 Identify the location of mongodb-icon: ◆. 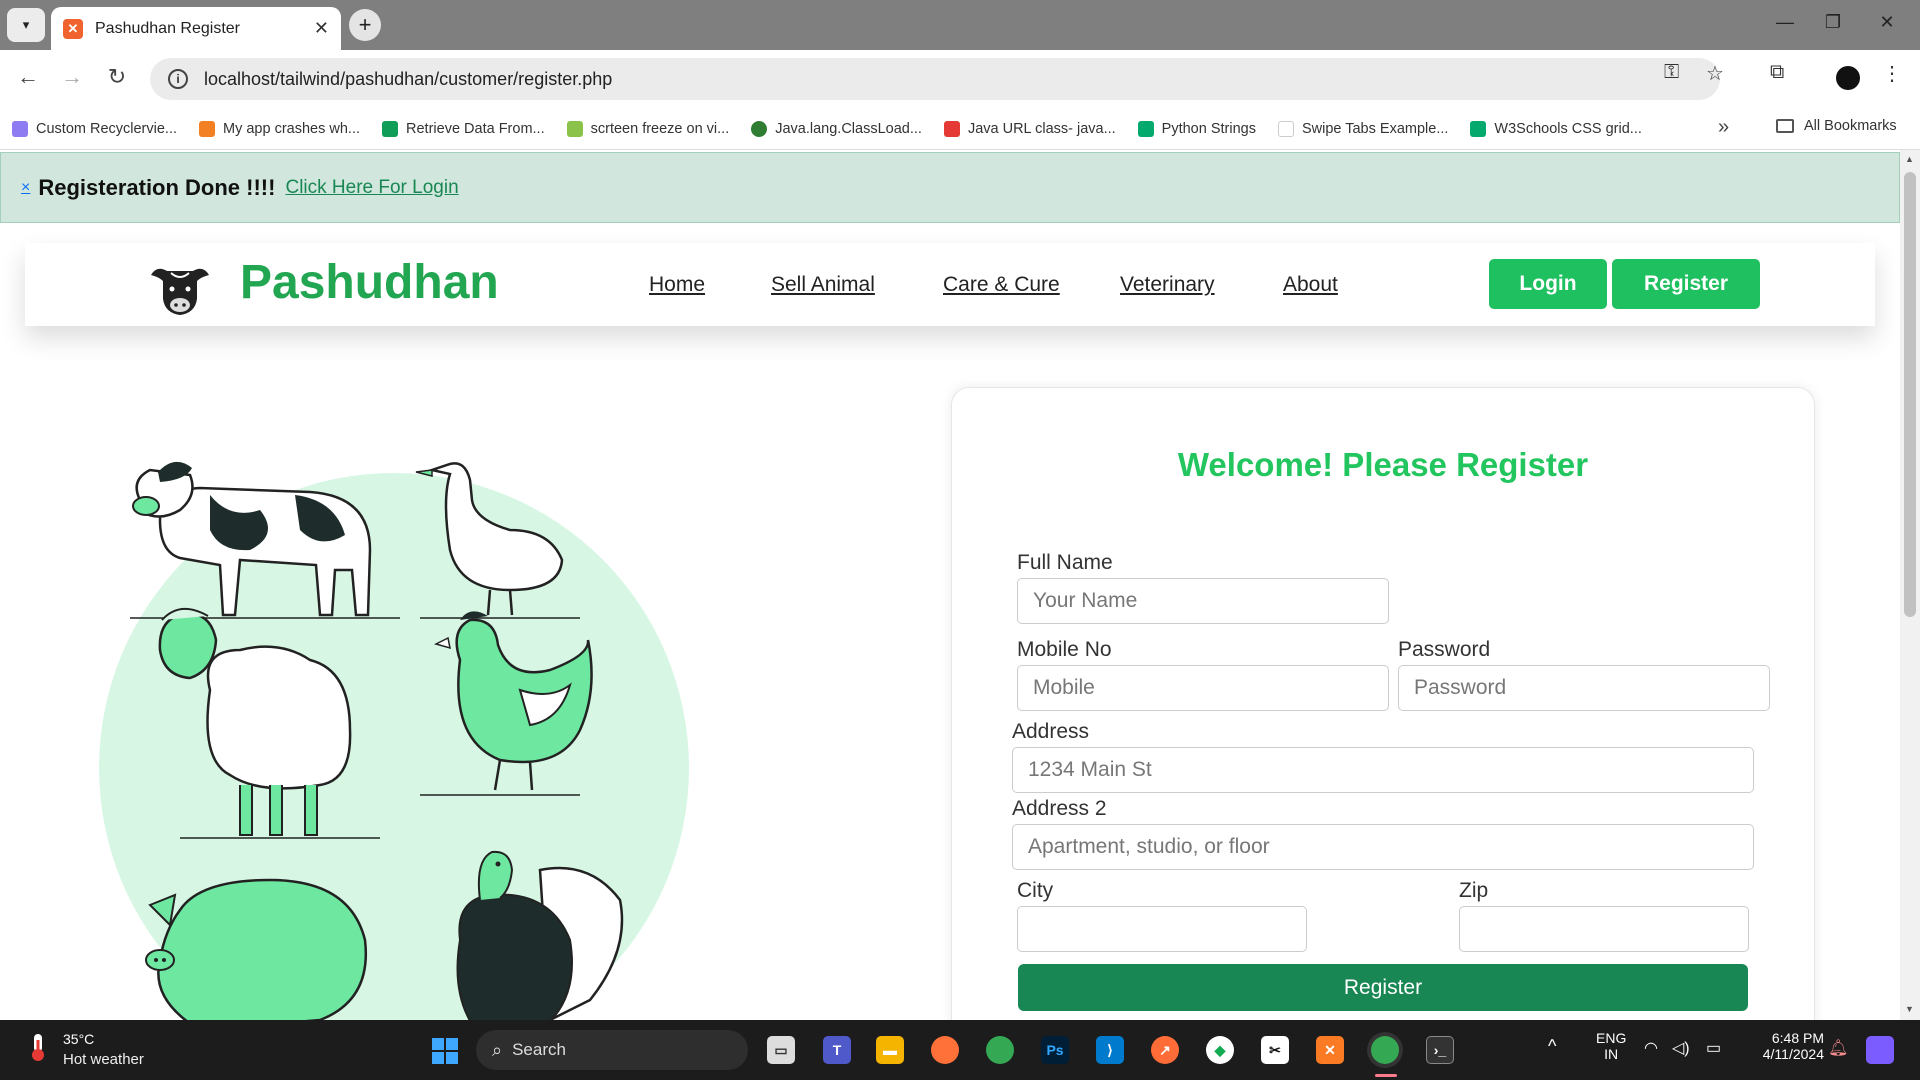
(1220, 1050).